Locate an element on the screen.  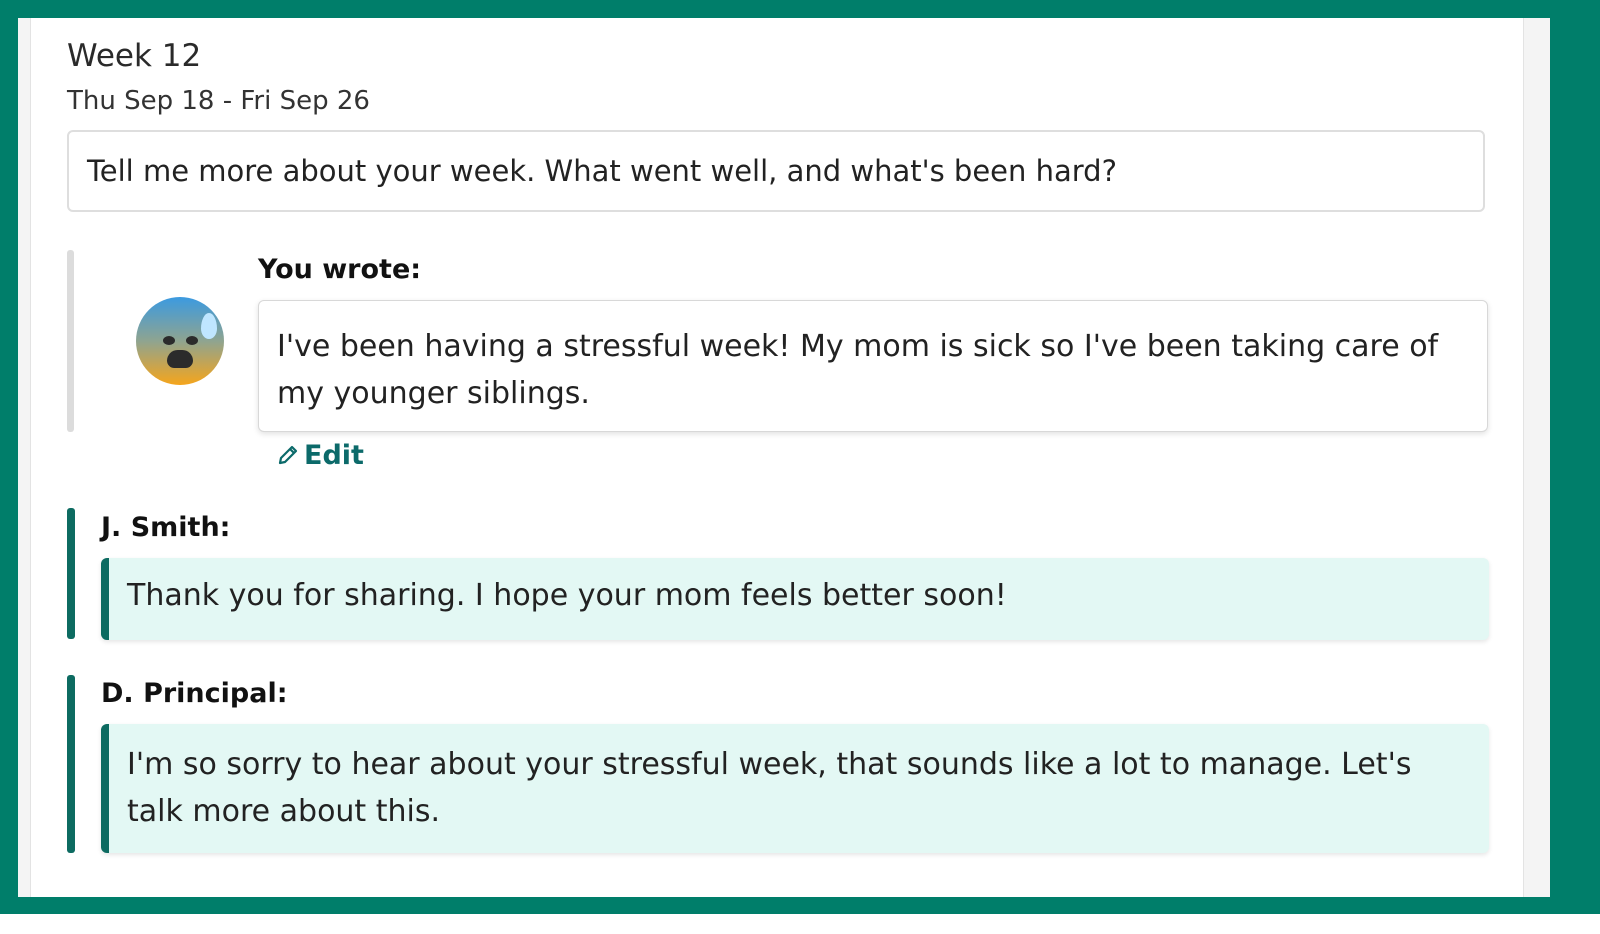
edit-response-link: Edit is located at coordinates (320, 455).